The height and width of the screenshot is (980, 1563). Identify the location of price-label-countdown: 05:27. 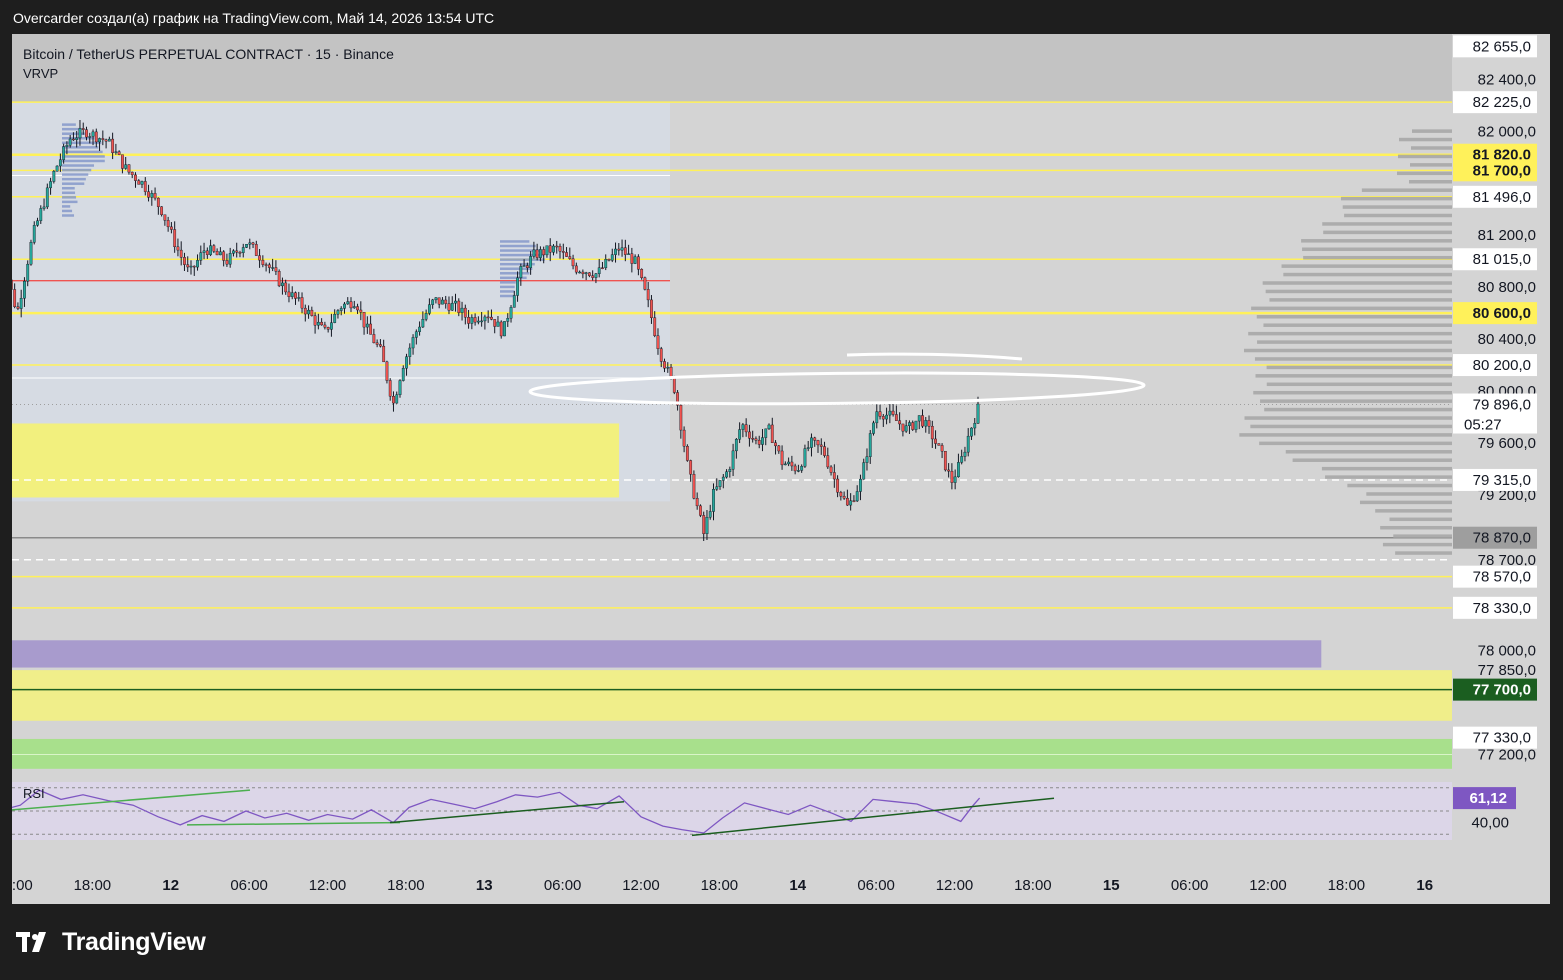
(1483, 425).